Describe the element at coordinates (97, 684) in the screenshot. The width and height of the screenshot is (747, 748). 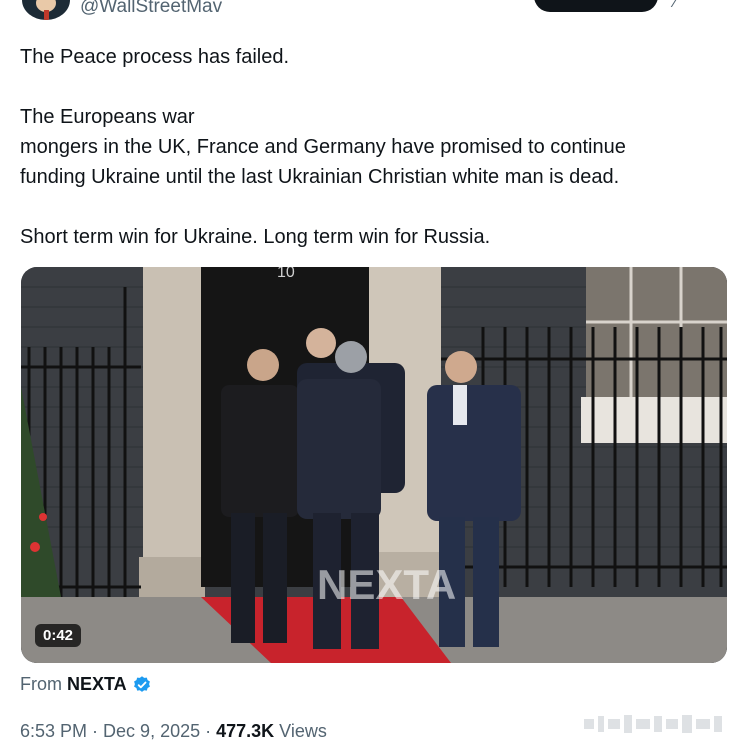
I see `source-name-link: NEXTA` at that location.